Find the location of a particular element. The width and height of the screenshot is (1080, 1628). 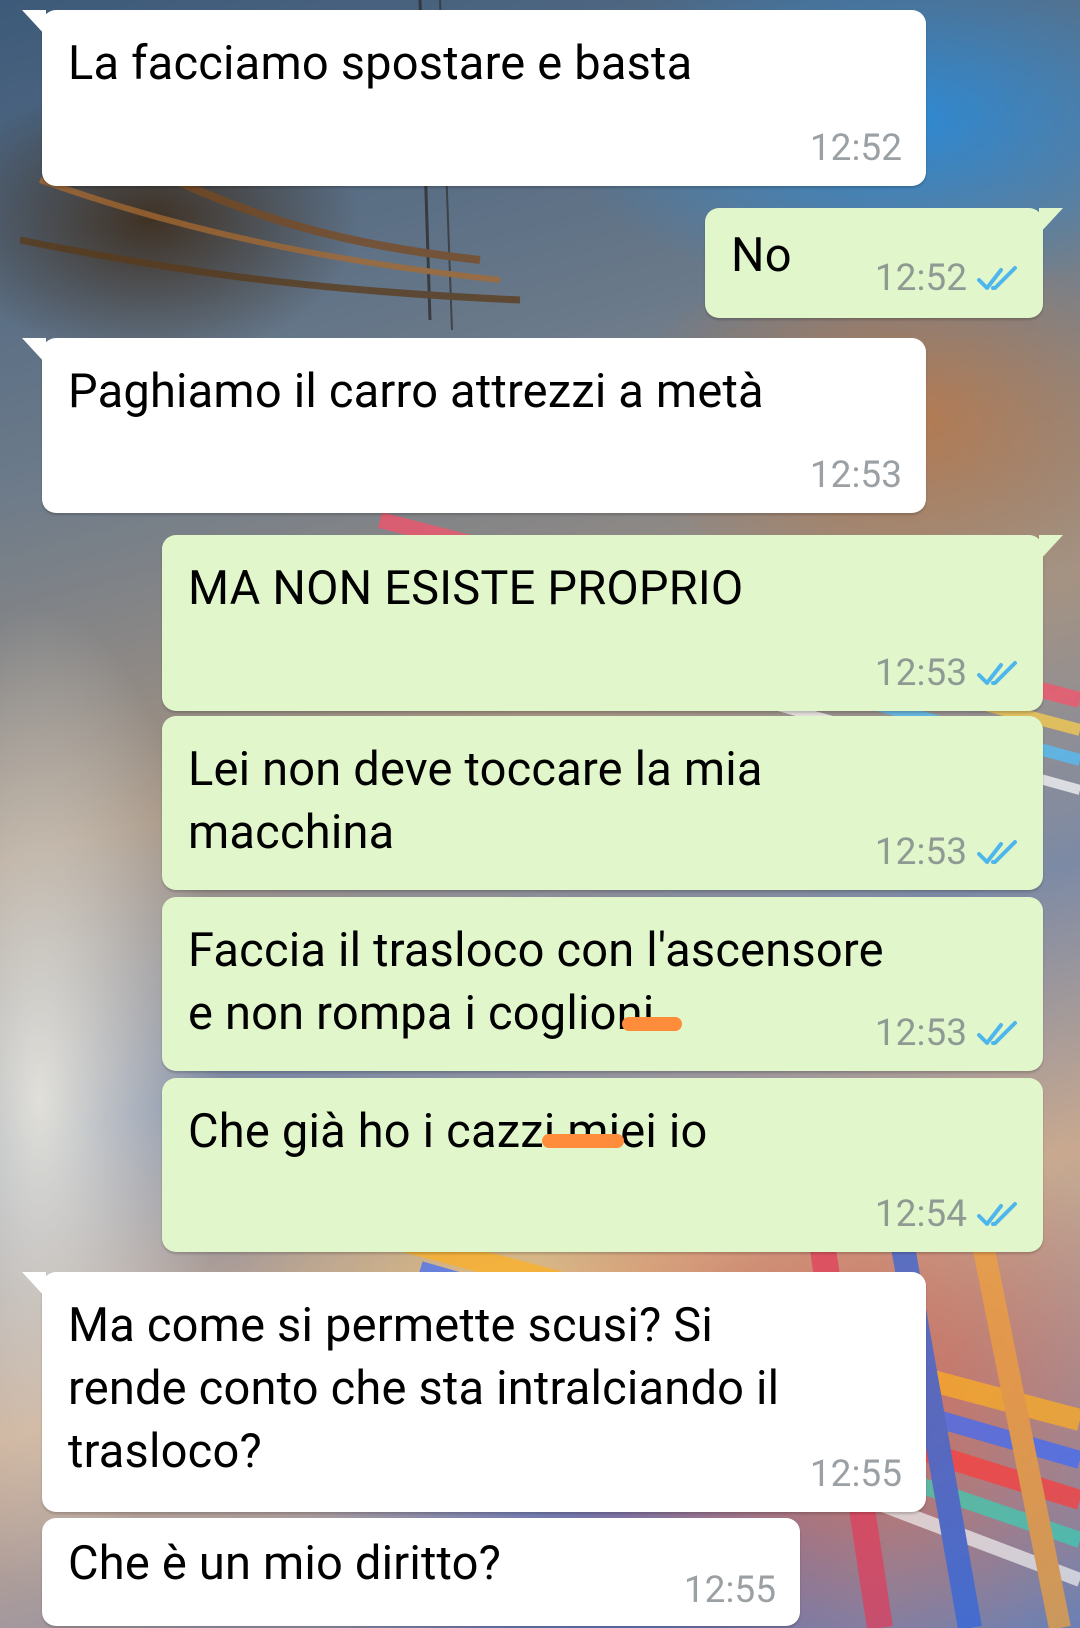

message-bubble-incoming: Che è un mio diritto? 12:55 is located at coordinates (421, 1572).